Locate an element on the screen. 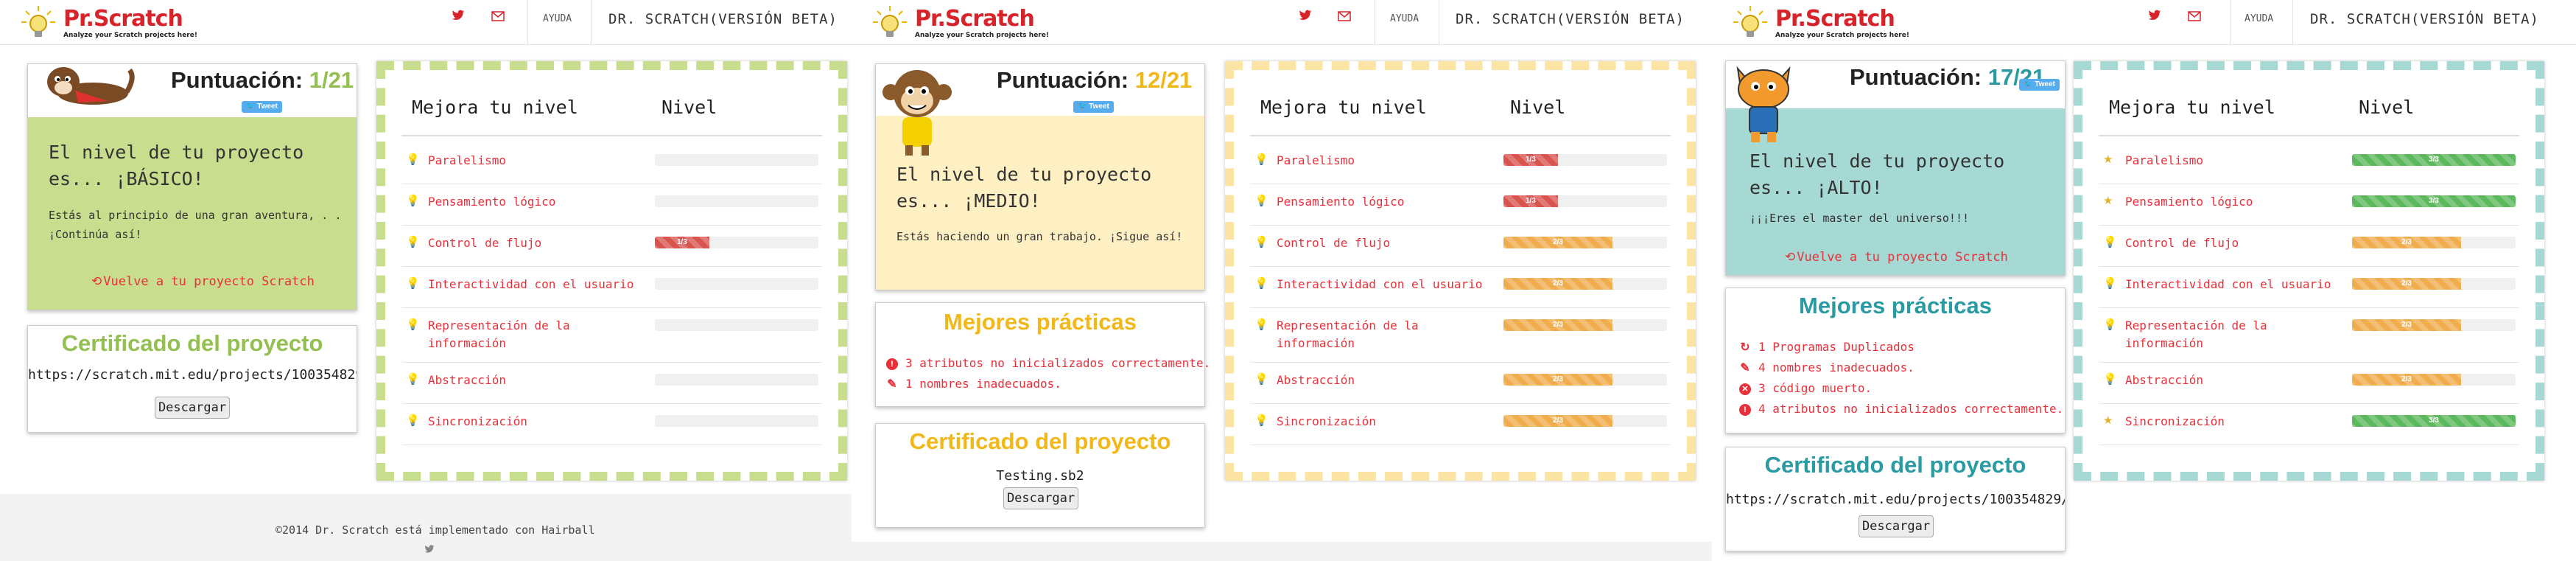  logo-subtitle: Analyze your Scratch projects here! is located at coordinates (130, 35).